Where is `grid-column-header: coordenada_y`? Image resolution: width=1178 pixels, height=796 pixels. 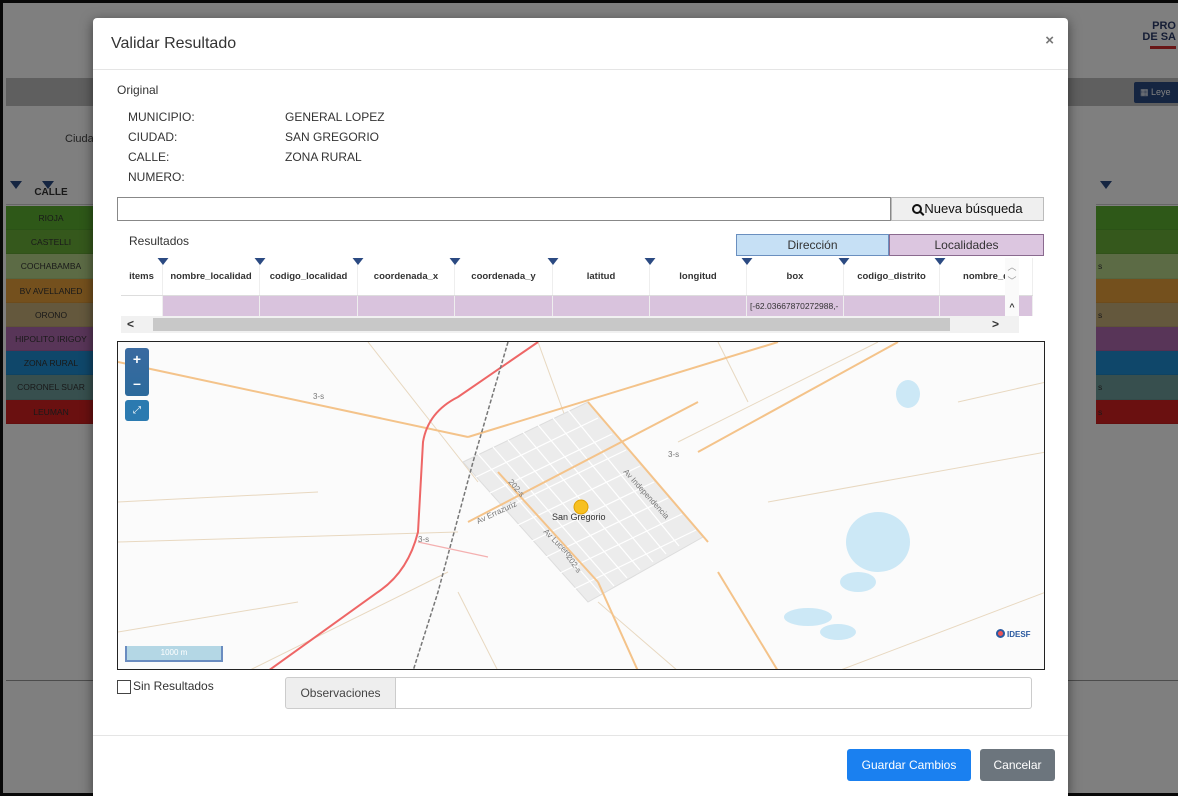 grid-column-header: coordenada_y is located at coordinates (500, 276).